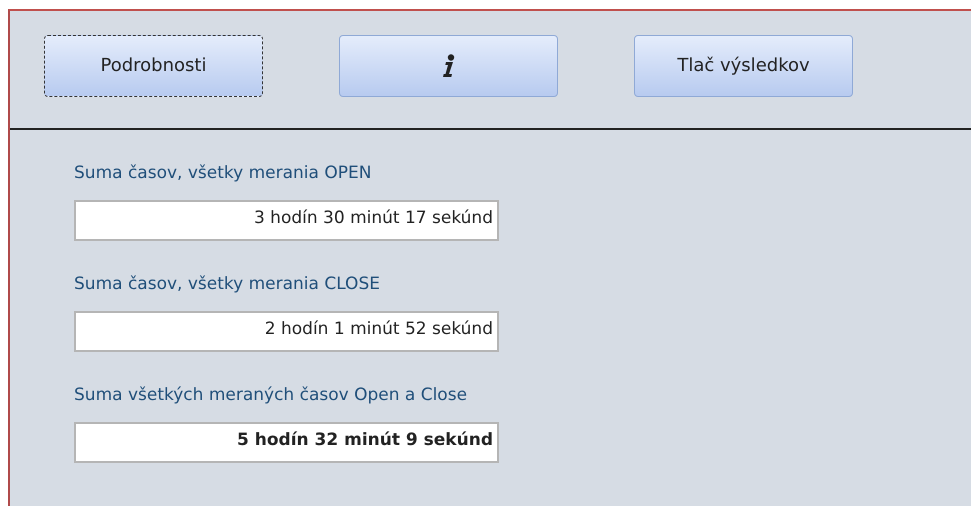  Describe the element at coordinates (286, 220) in the screenshot. I see `time-field: 3 hodín 30 minút 17 sekúnd` at that location.